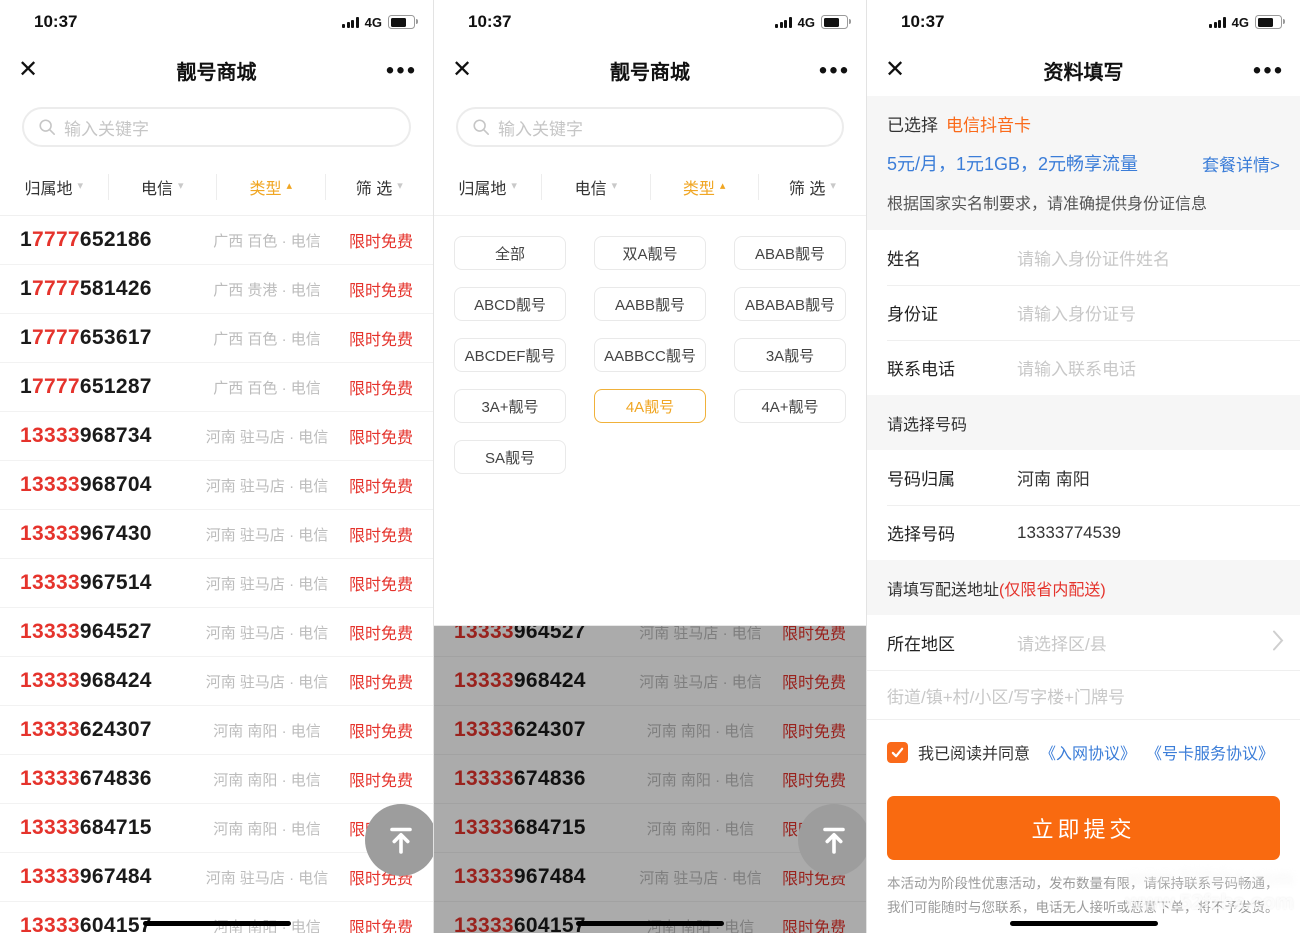 This screenshot has height=933, width=1300. What do you see at coordinates (216, 917) in the screenshot?
I see `number-list-item: 13333604157 河南 南阳 · 电信 限时免费` at bounding box center [216, 917].